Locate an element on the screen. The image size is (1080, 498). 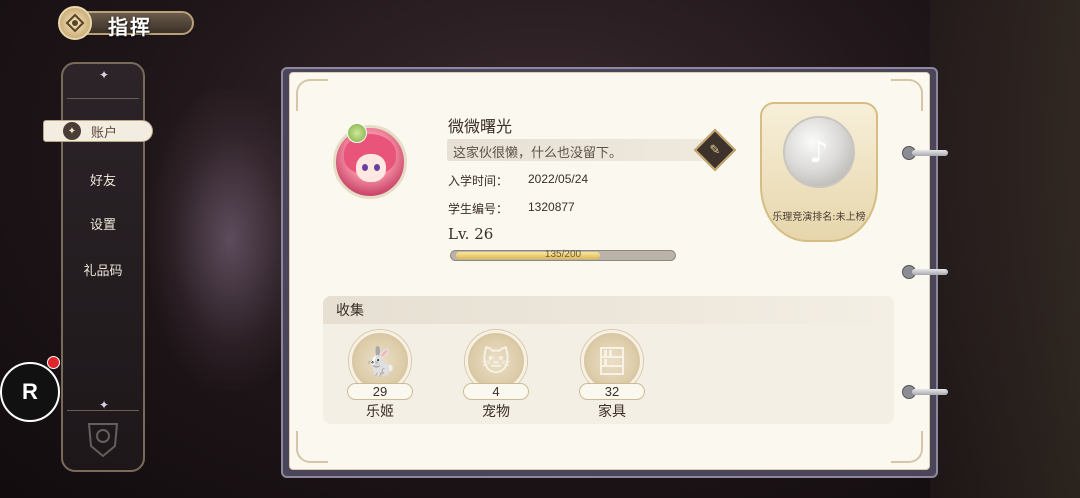
rank-badge: ♪ 乐理竞演排名:未上榜 is located at coordinates (819, 178).